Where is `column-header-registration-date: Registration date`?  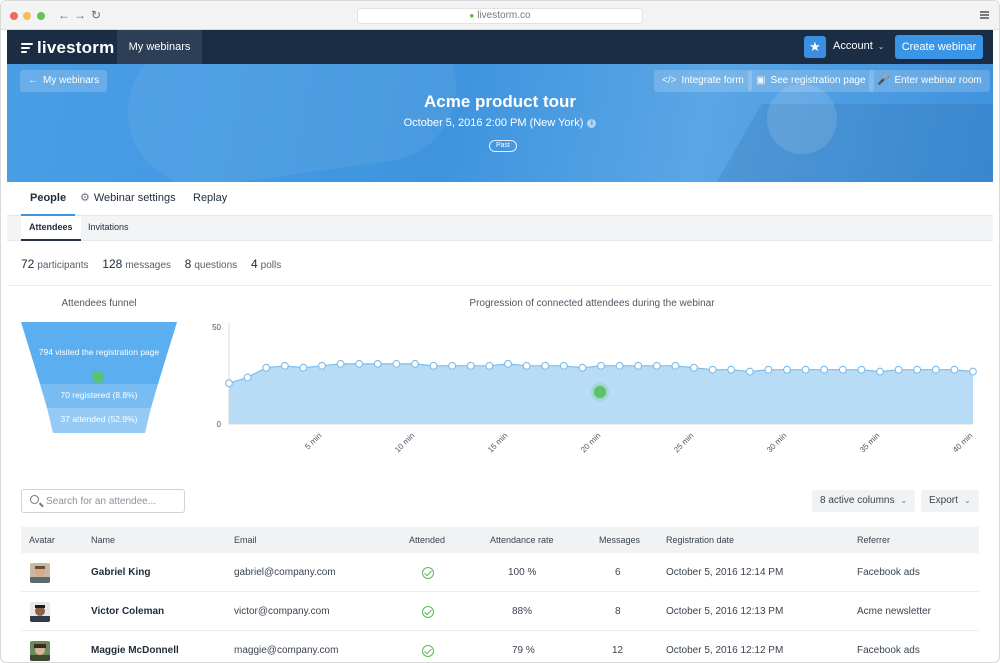
column-header-registration-date: Registration date is located at coordinates (700, 540).